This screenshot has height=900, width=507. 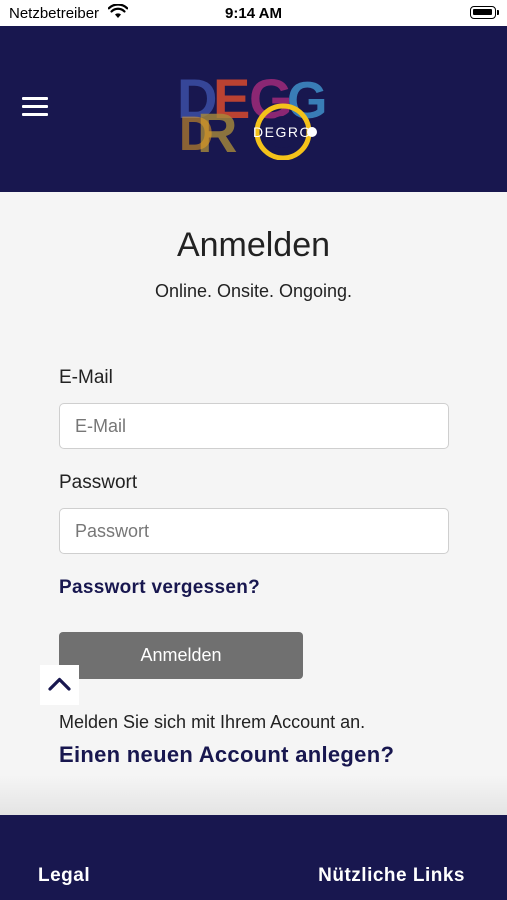 What do you see at coordinates (226, 755) in the screenshot?
I see `register-link: Einen neuen Account anlegen?` at bounding box center [226, 755].